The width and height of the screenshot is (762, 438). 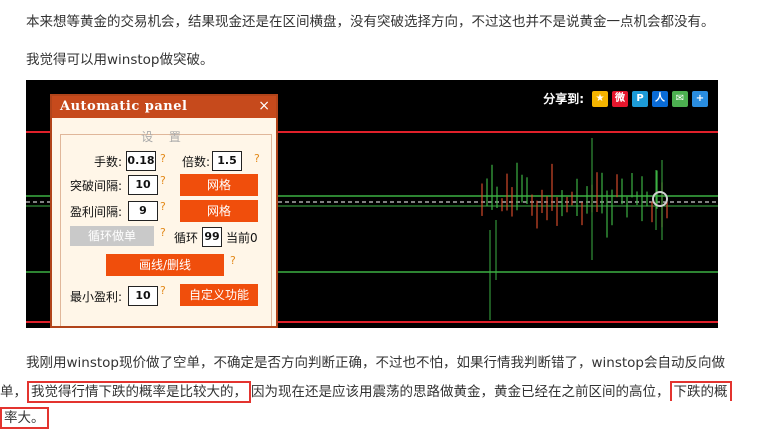 I want to click on min-profit-input: 10, so click(x=143, y=296).